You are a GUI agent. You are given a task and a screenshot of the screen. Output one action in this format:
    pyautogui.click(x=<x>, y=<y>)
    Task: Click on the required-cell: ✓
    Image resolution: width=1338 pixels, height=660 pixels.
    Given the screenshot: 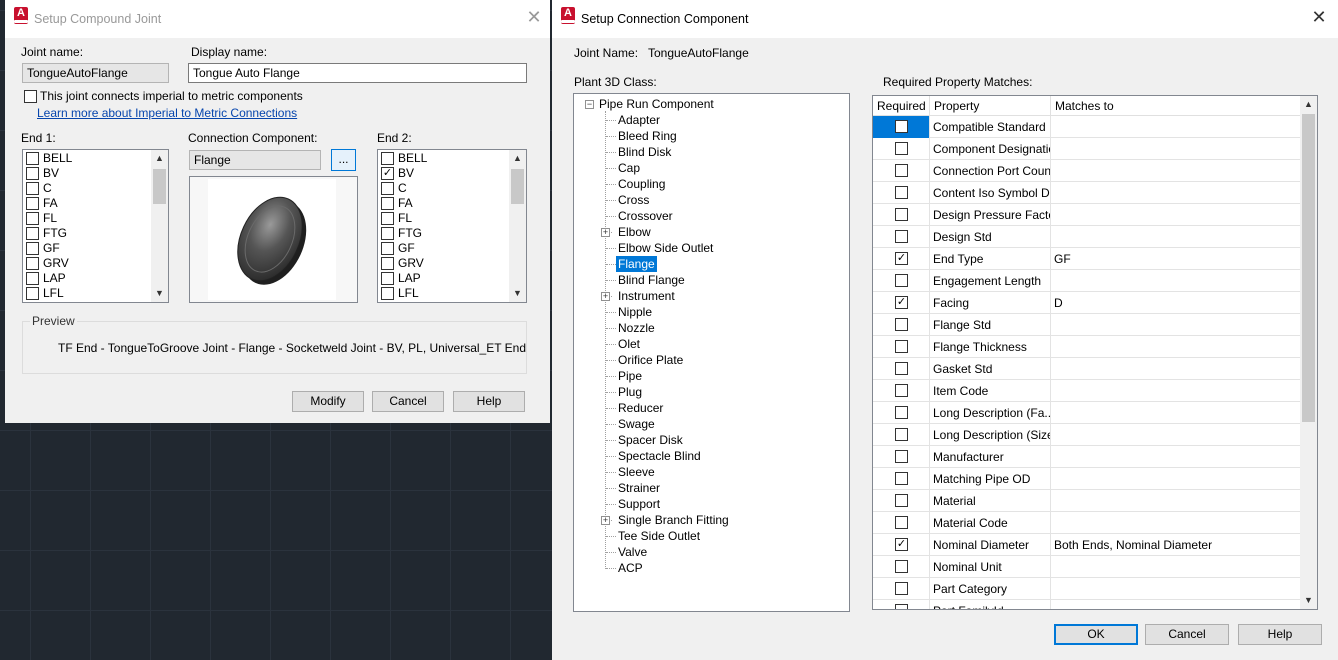 What is the action you would take?
    pyautogui.click(x=901, y=303)
    